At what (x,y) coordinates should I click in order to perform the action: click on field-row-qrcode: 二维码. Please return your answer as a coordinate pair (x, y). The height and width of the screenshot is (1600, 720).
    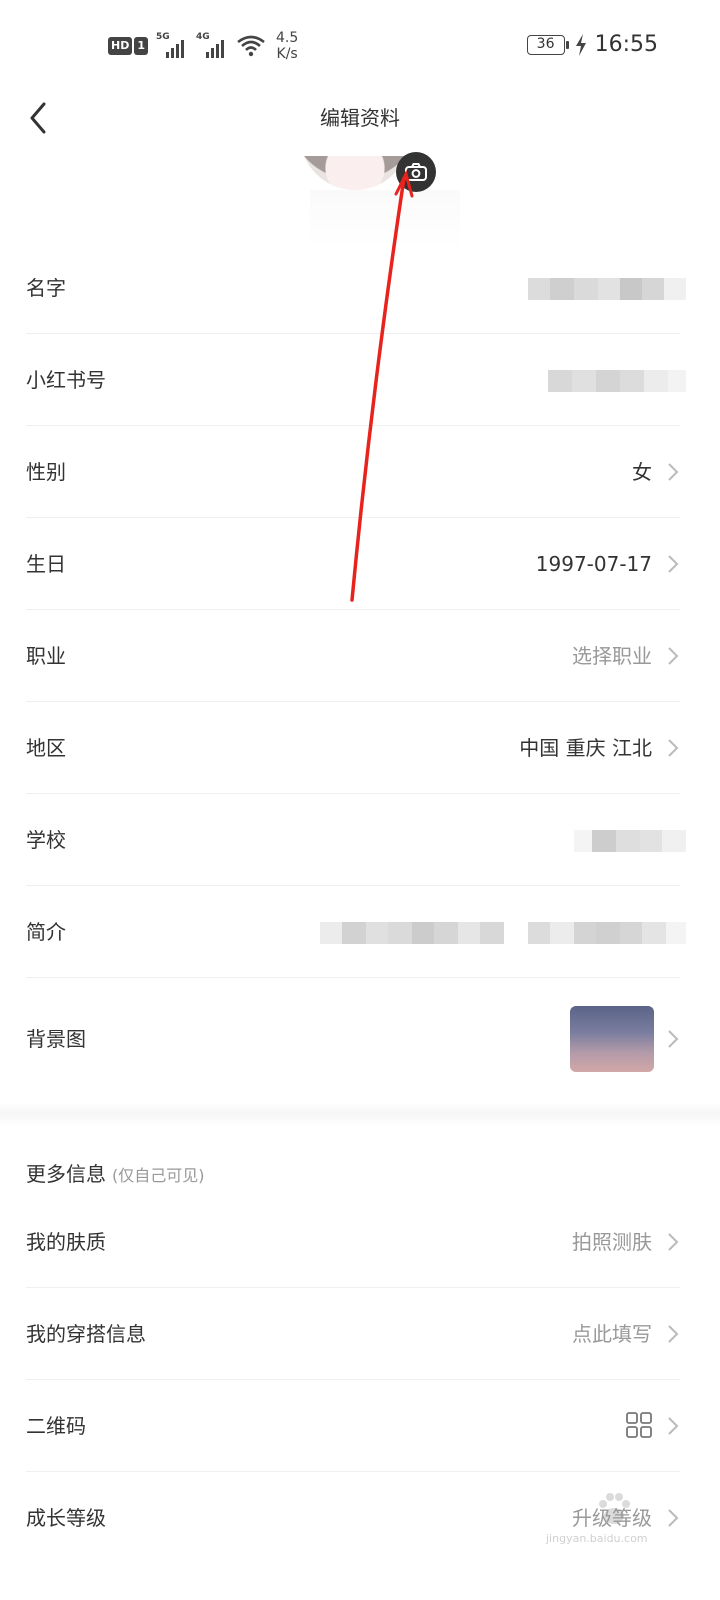
    Looking at the image, I should click on (353, 1426).